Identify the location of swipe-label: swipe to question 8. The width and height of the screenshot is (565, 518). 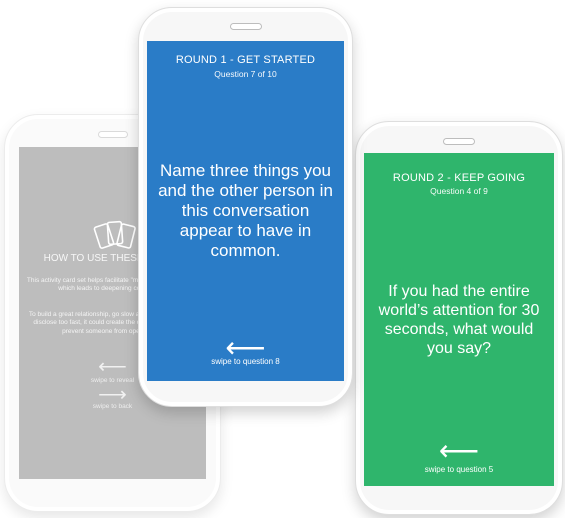
(245, 361).